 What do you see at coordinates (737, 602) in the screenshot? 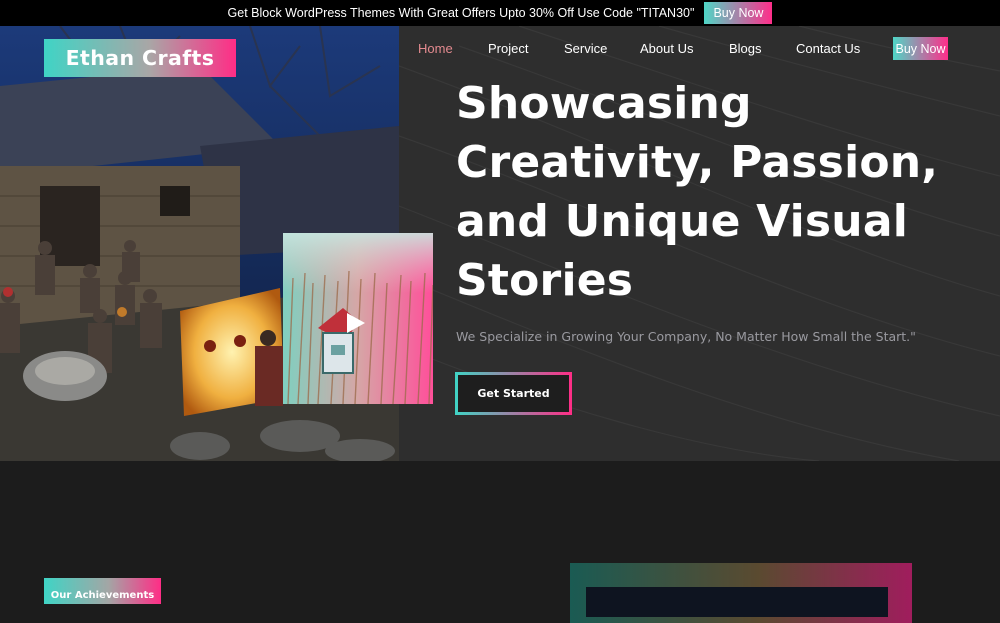
I see `achievements-image` at bounding box center [737, 602].